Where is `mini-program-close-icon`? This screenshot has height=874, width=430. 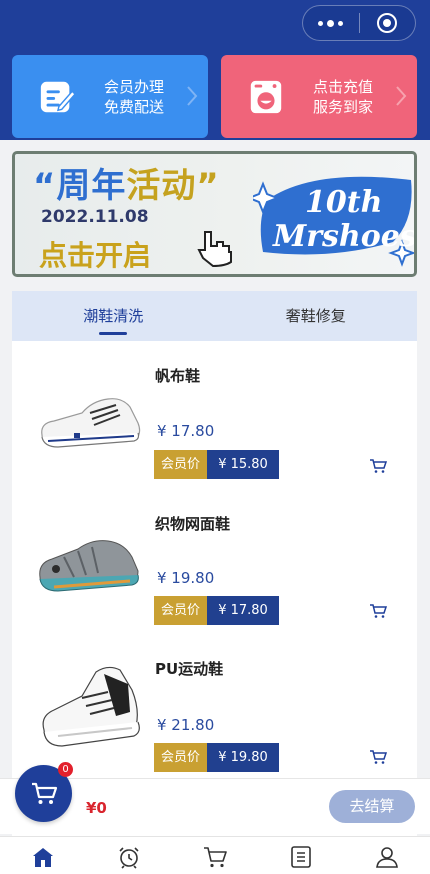 mini-program-close-icon is located at coordinates (388, 23).